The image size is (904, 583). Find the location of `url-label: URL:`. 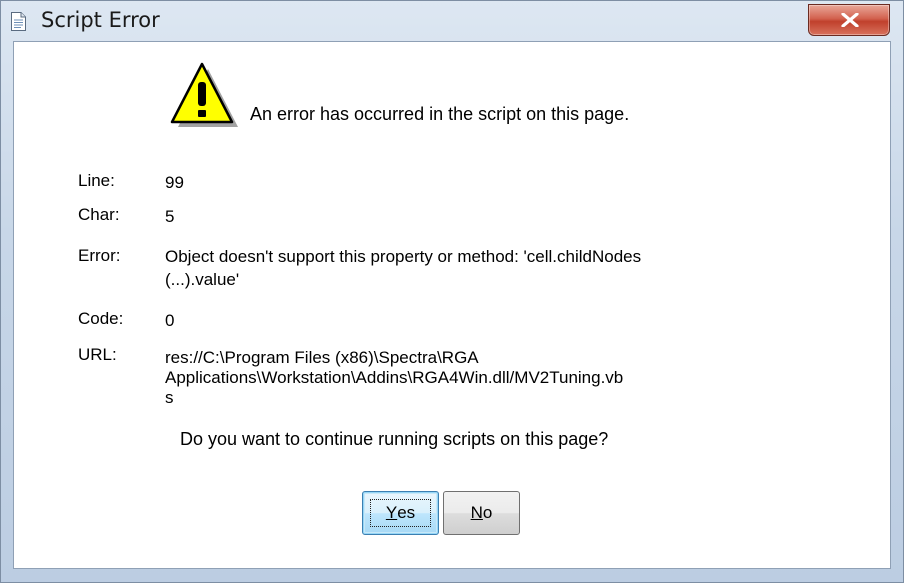

url-label: URL: is located at coordinates (97, 354).